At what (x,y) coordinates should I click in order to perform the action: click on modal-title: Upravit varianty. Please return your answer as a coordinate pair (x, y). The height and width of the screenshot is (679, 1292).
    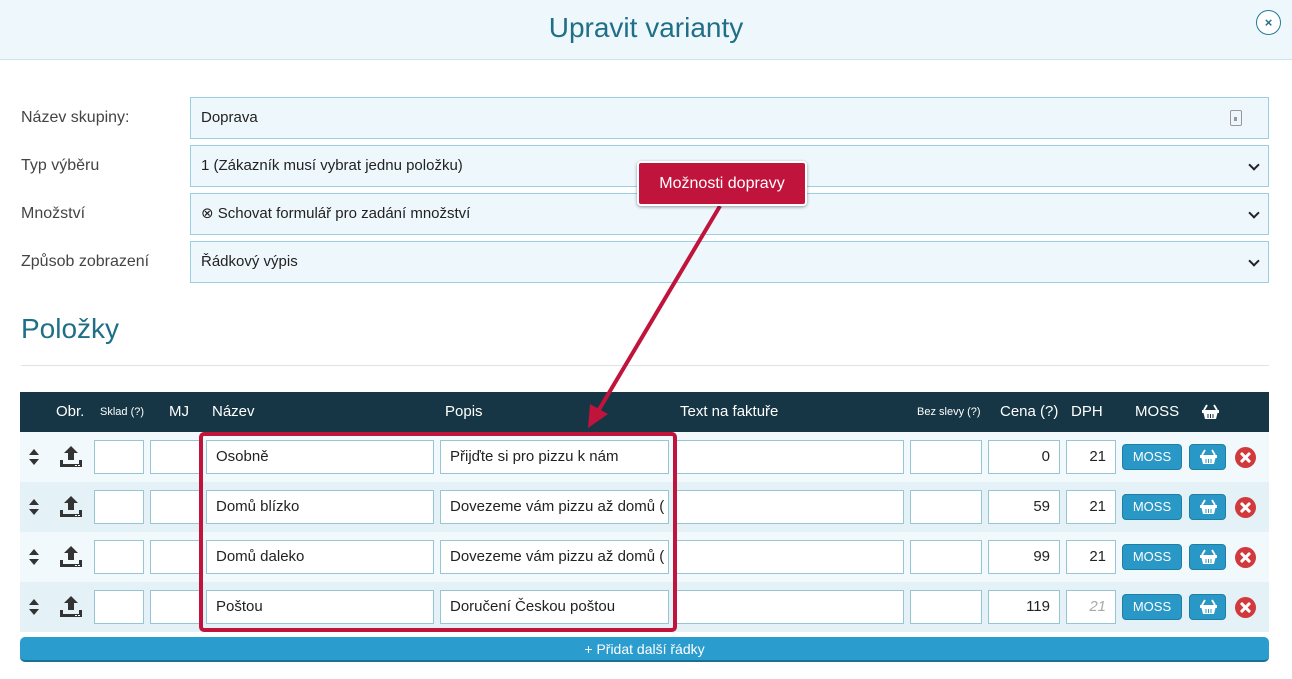
    Looking at the image, I should click on (646, 27).